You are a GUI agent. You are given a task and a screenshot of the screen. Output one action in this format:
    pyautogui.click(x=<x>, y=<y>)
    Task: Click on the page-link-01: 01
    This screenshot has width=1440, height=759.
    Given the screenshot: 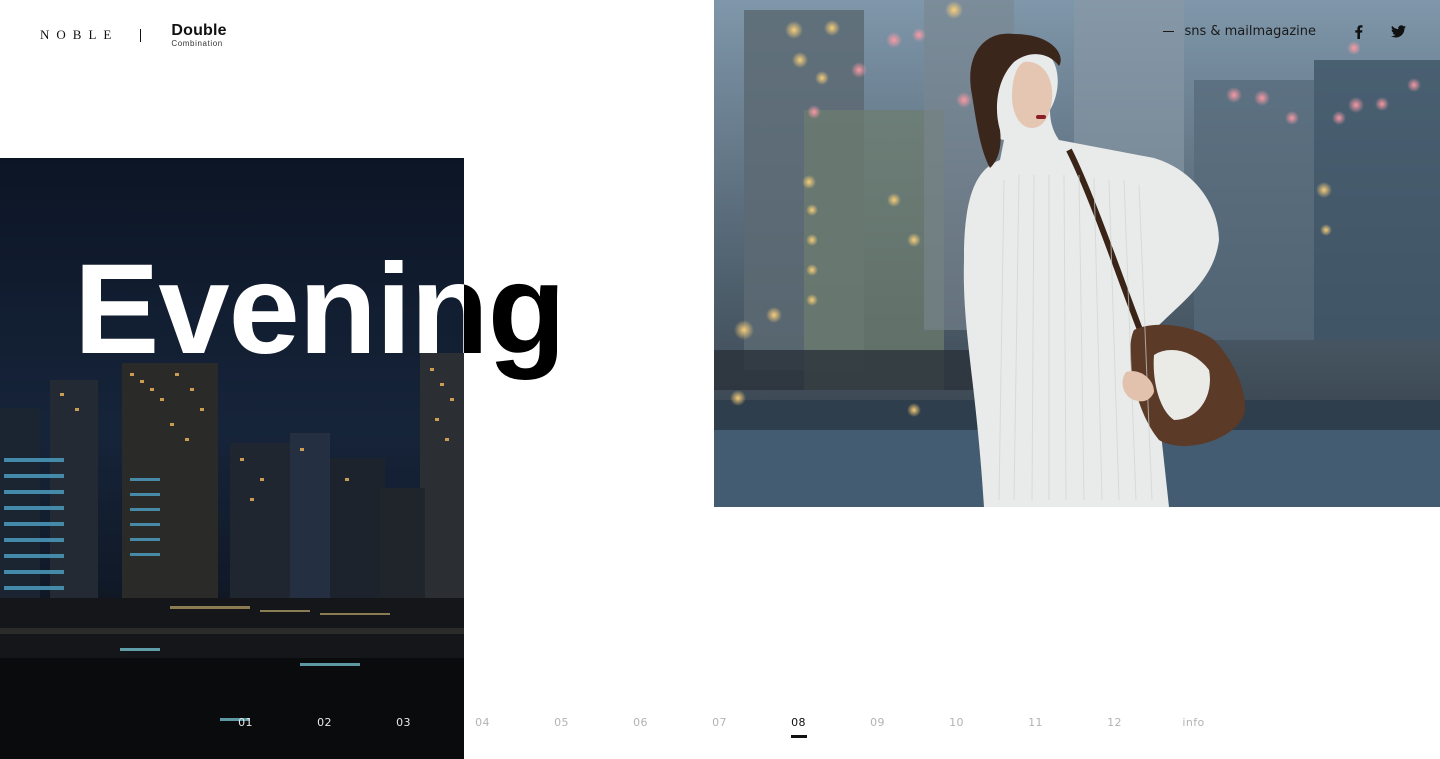 What is the action you would take?
    pyautogui.click(x=245, y=728)
    